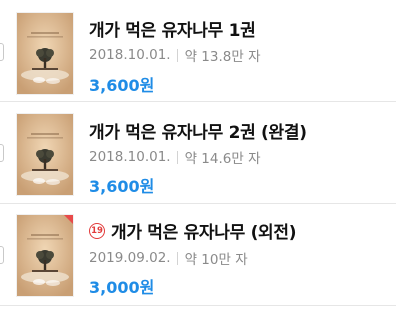 This screenshot has height=315, width=396. Describe the element at coordinates (122, 287) in the screenshot. I see `book-price: 3,000원` at that location.